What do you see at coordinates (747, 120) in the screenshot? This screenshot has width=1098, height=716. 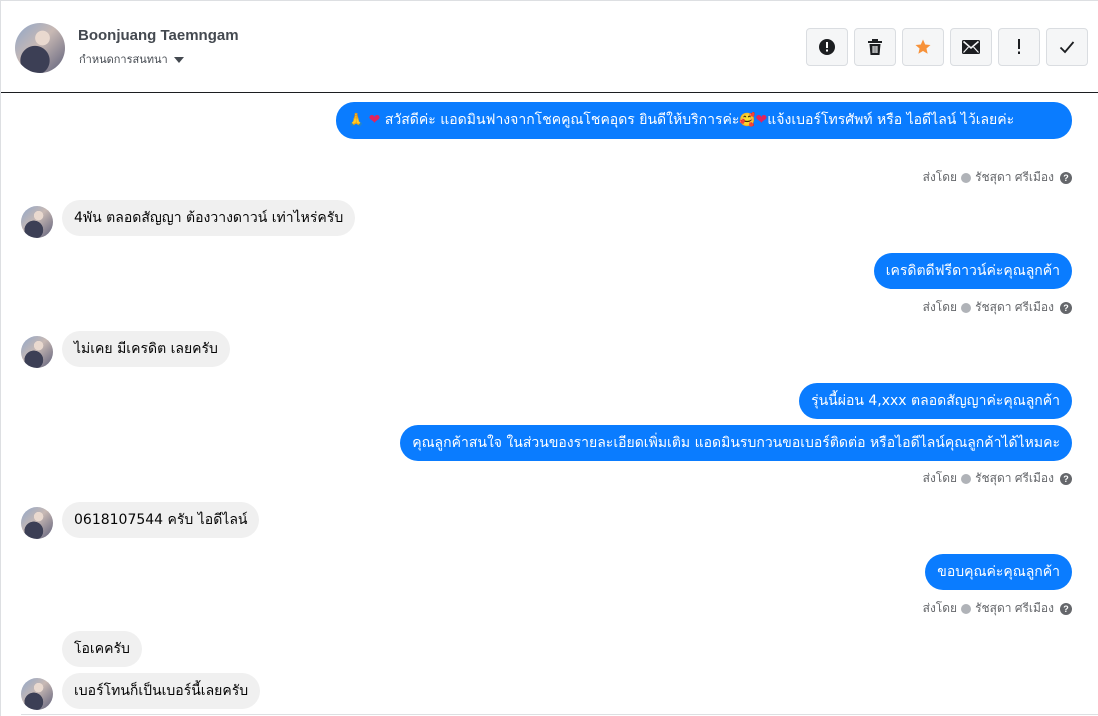 I see `smiling-face-emoji: 🥰` at bounding box center [747, 120].